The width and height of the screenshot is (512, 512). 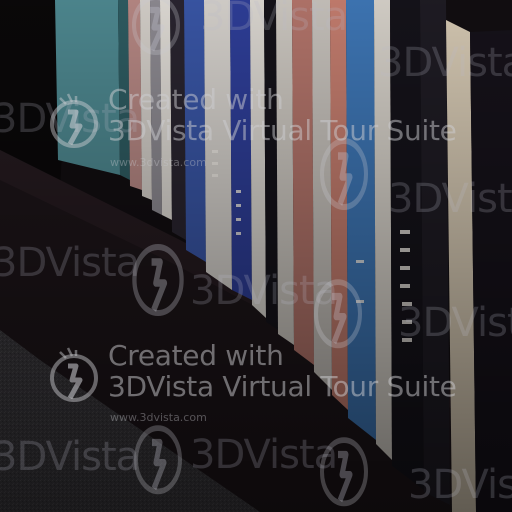 What do you see at coordinates (158, 162) in the screenshot?
I see `watermark-url-1: www.3dvista.com` at bounding box center [158, 162].